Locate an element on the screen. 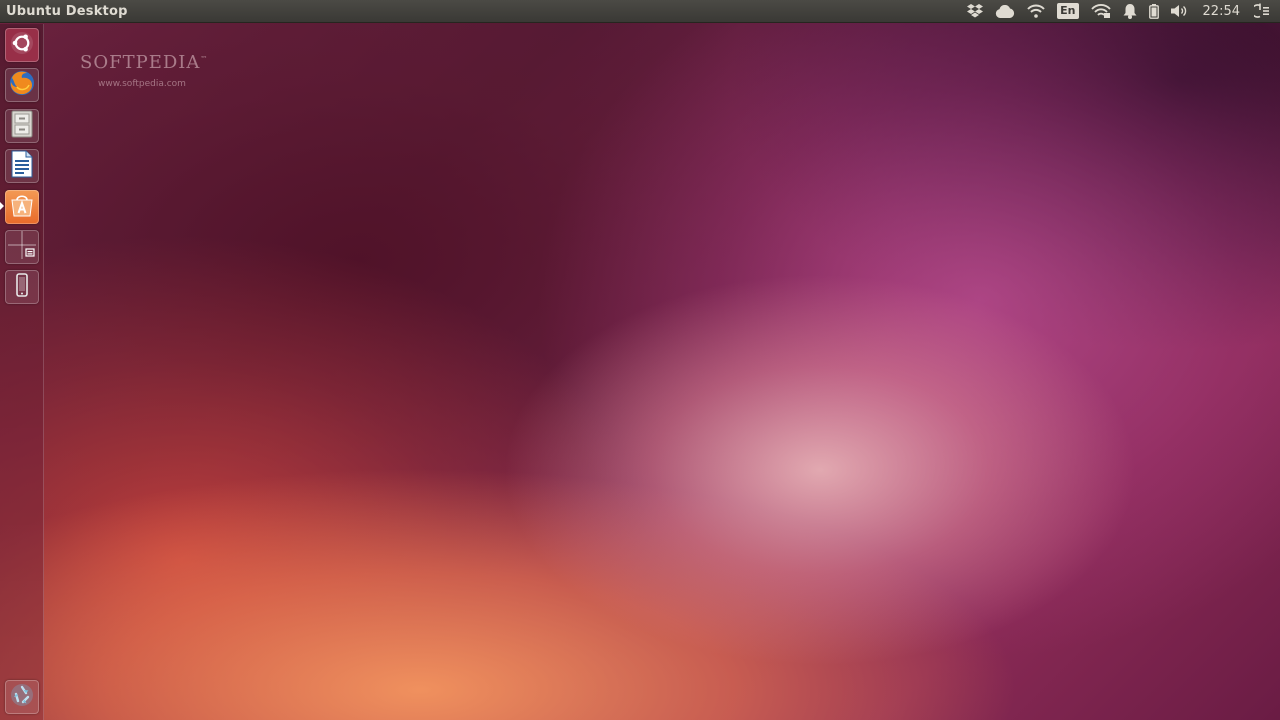  launcher-item-workspace-switcher is located at coordinates (22, 247).